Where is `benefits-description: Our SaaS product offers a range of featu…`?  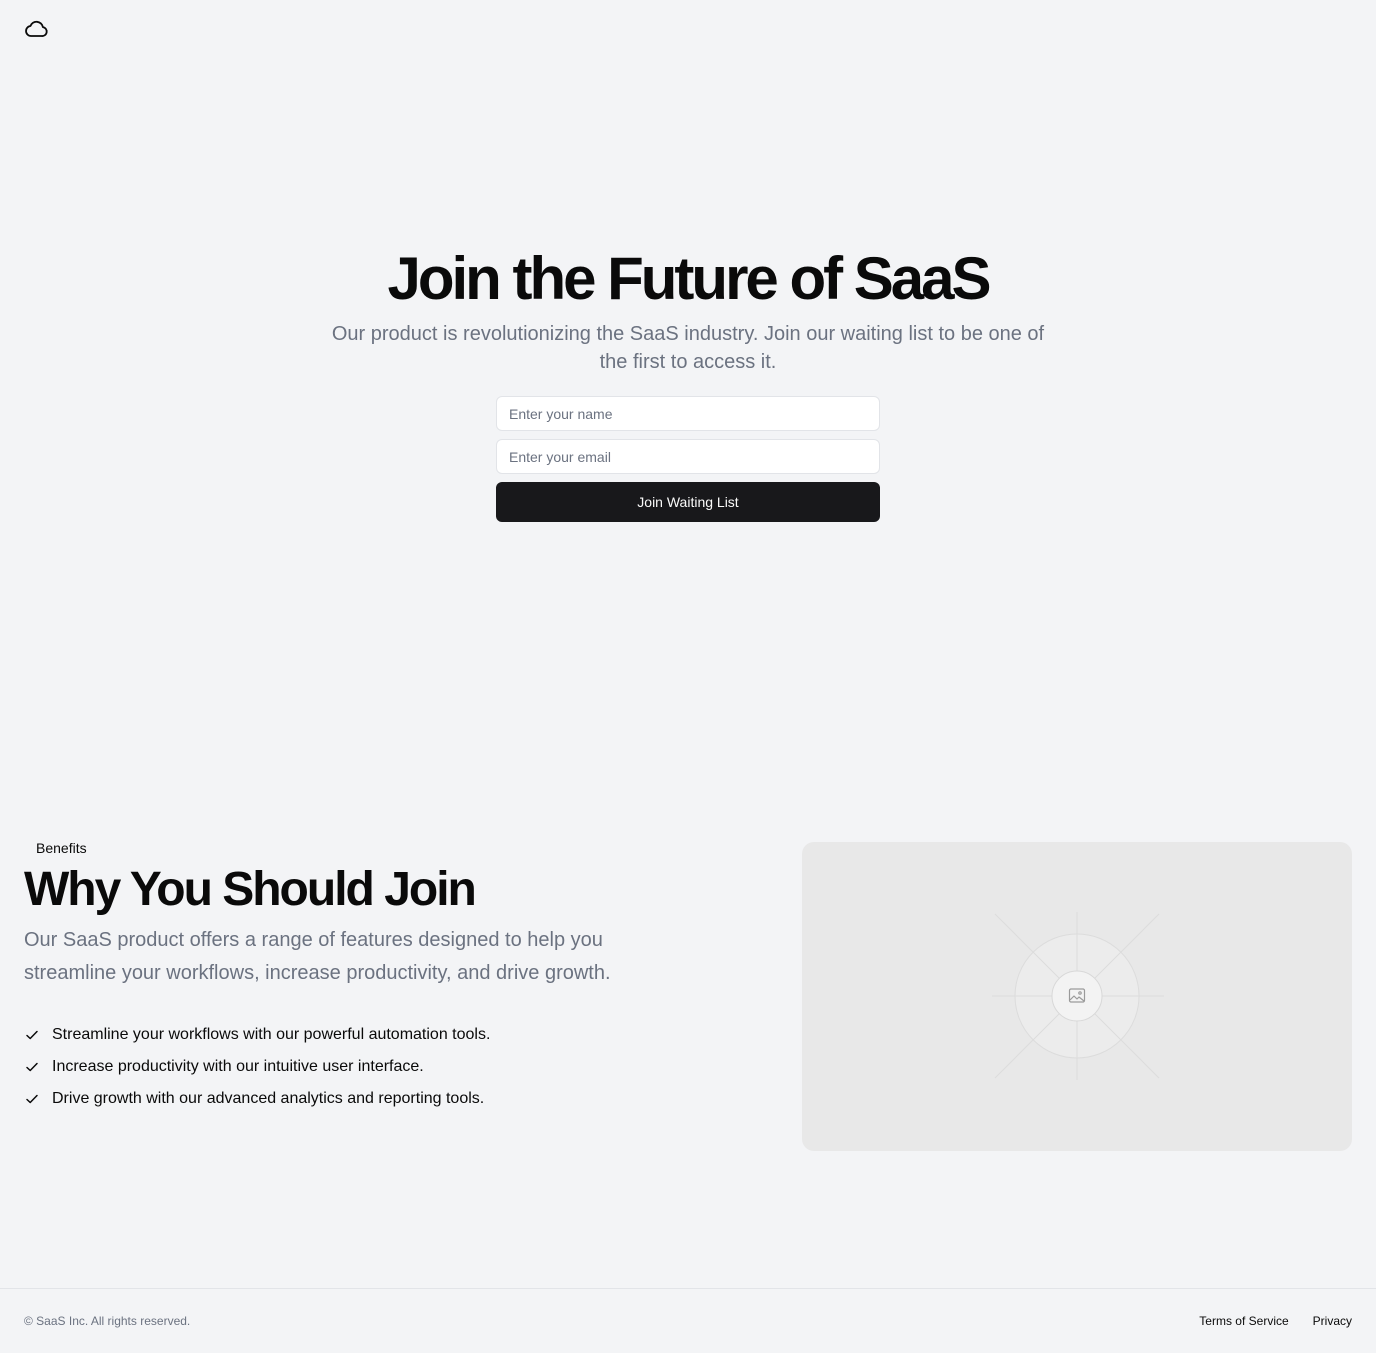
benefits-description: Our SaaS product offers a range of featu… is located at coordinates (317, 956).